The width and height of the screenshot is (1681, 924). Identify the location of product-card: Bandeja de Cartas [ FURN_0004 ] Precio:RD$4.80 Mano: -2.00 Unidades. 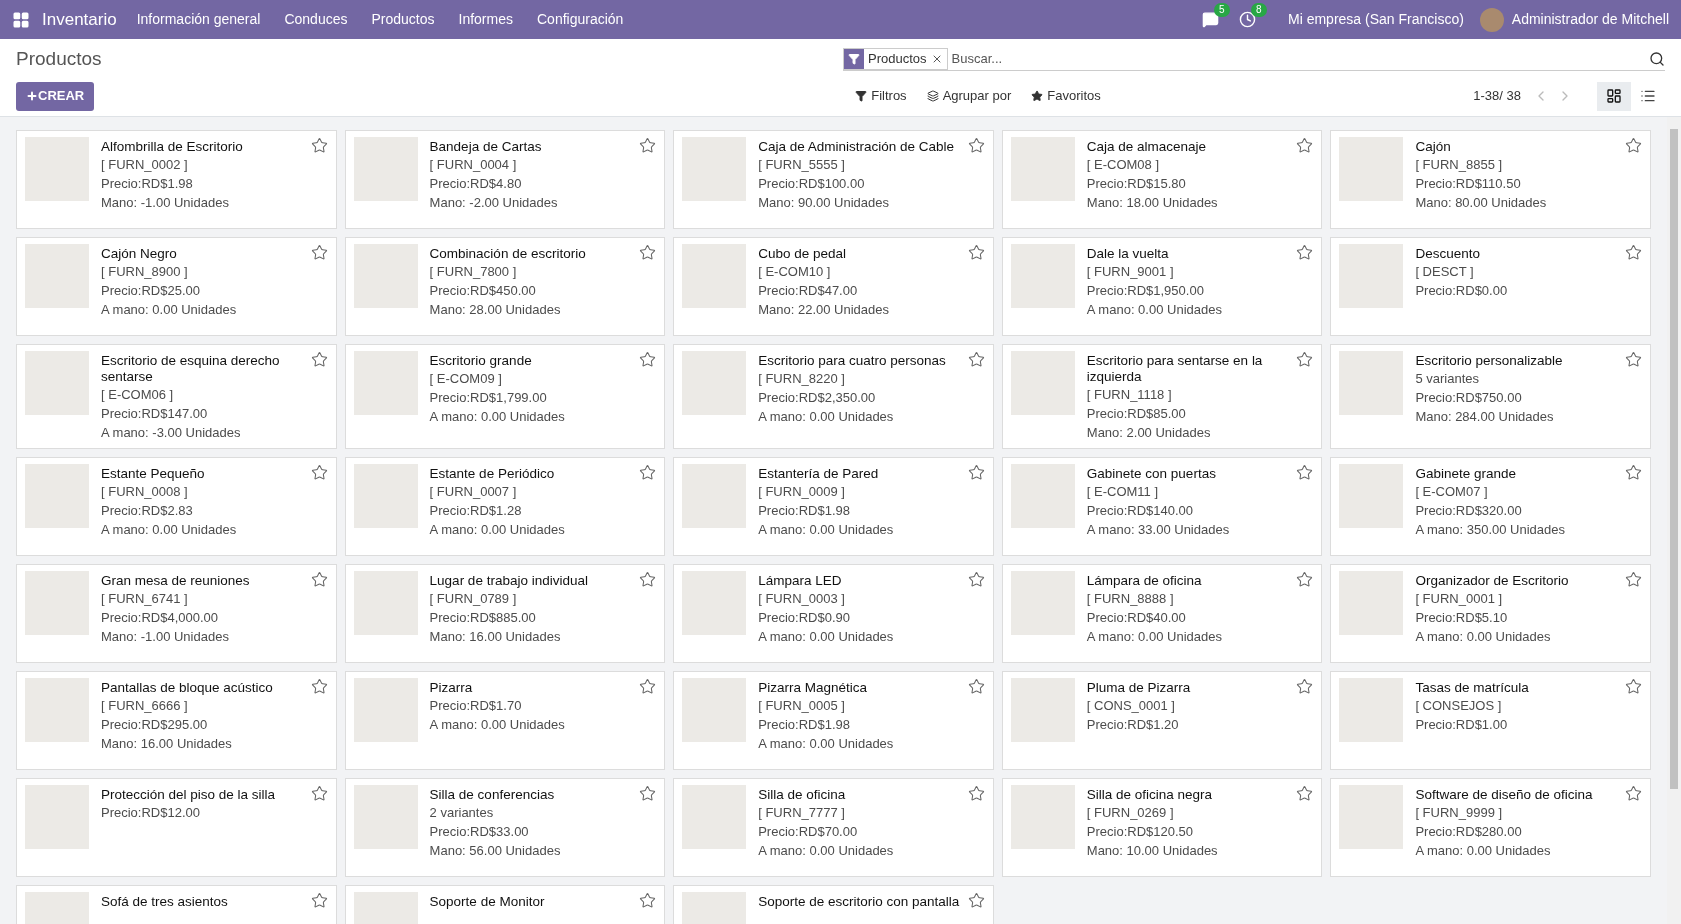
(505, 179).